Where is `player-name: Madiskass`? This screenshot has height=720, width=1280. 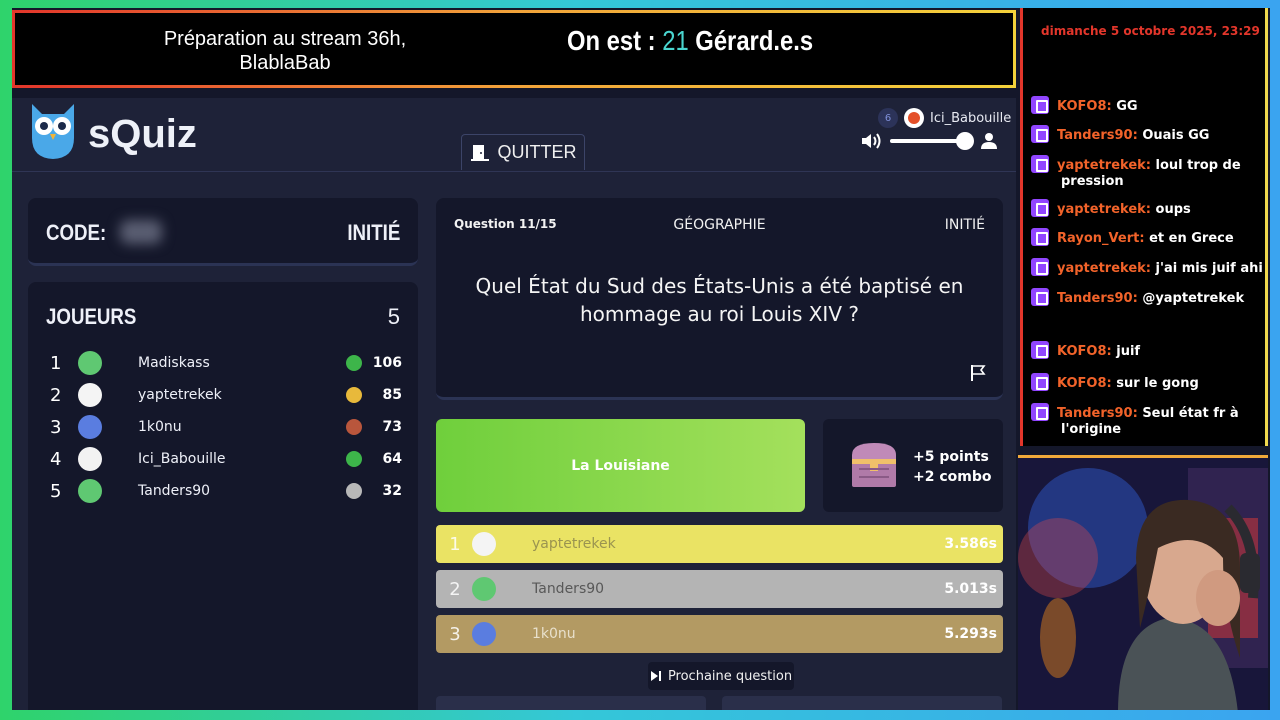
player-name: Madiskass is located at coordinates (174, 363).